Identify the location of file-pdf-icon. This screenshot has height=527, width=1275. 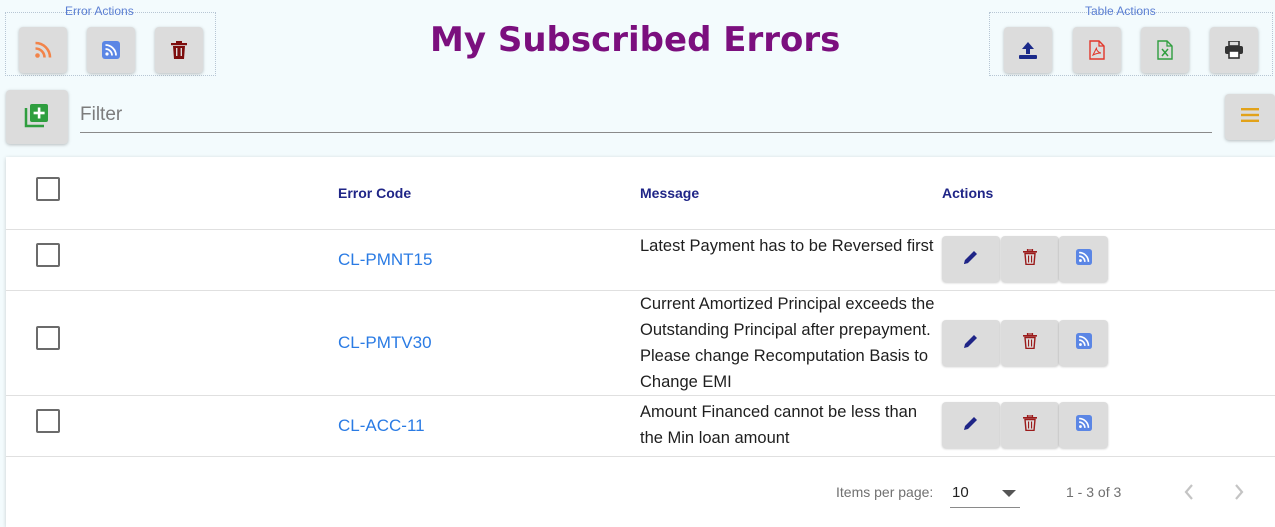
(1097, 50).